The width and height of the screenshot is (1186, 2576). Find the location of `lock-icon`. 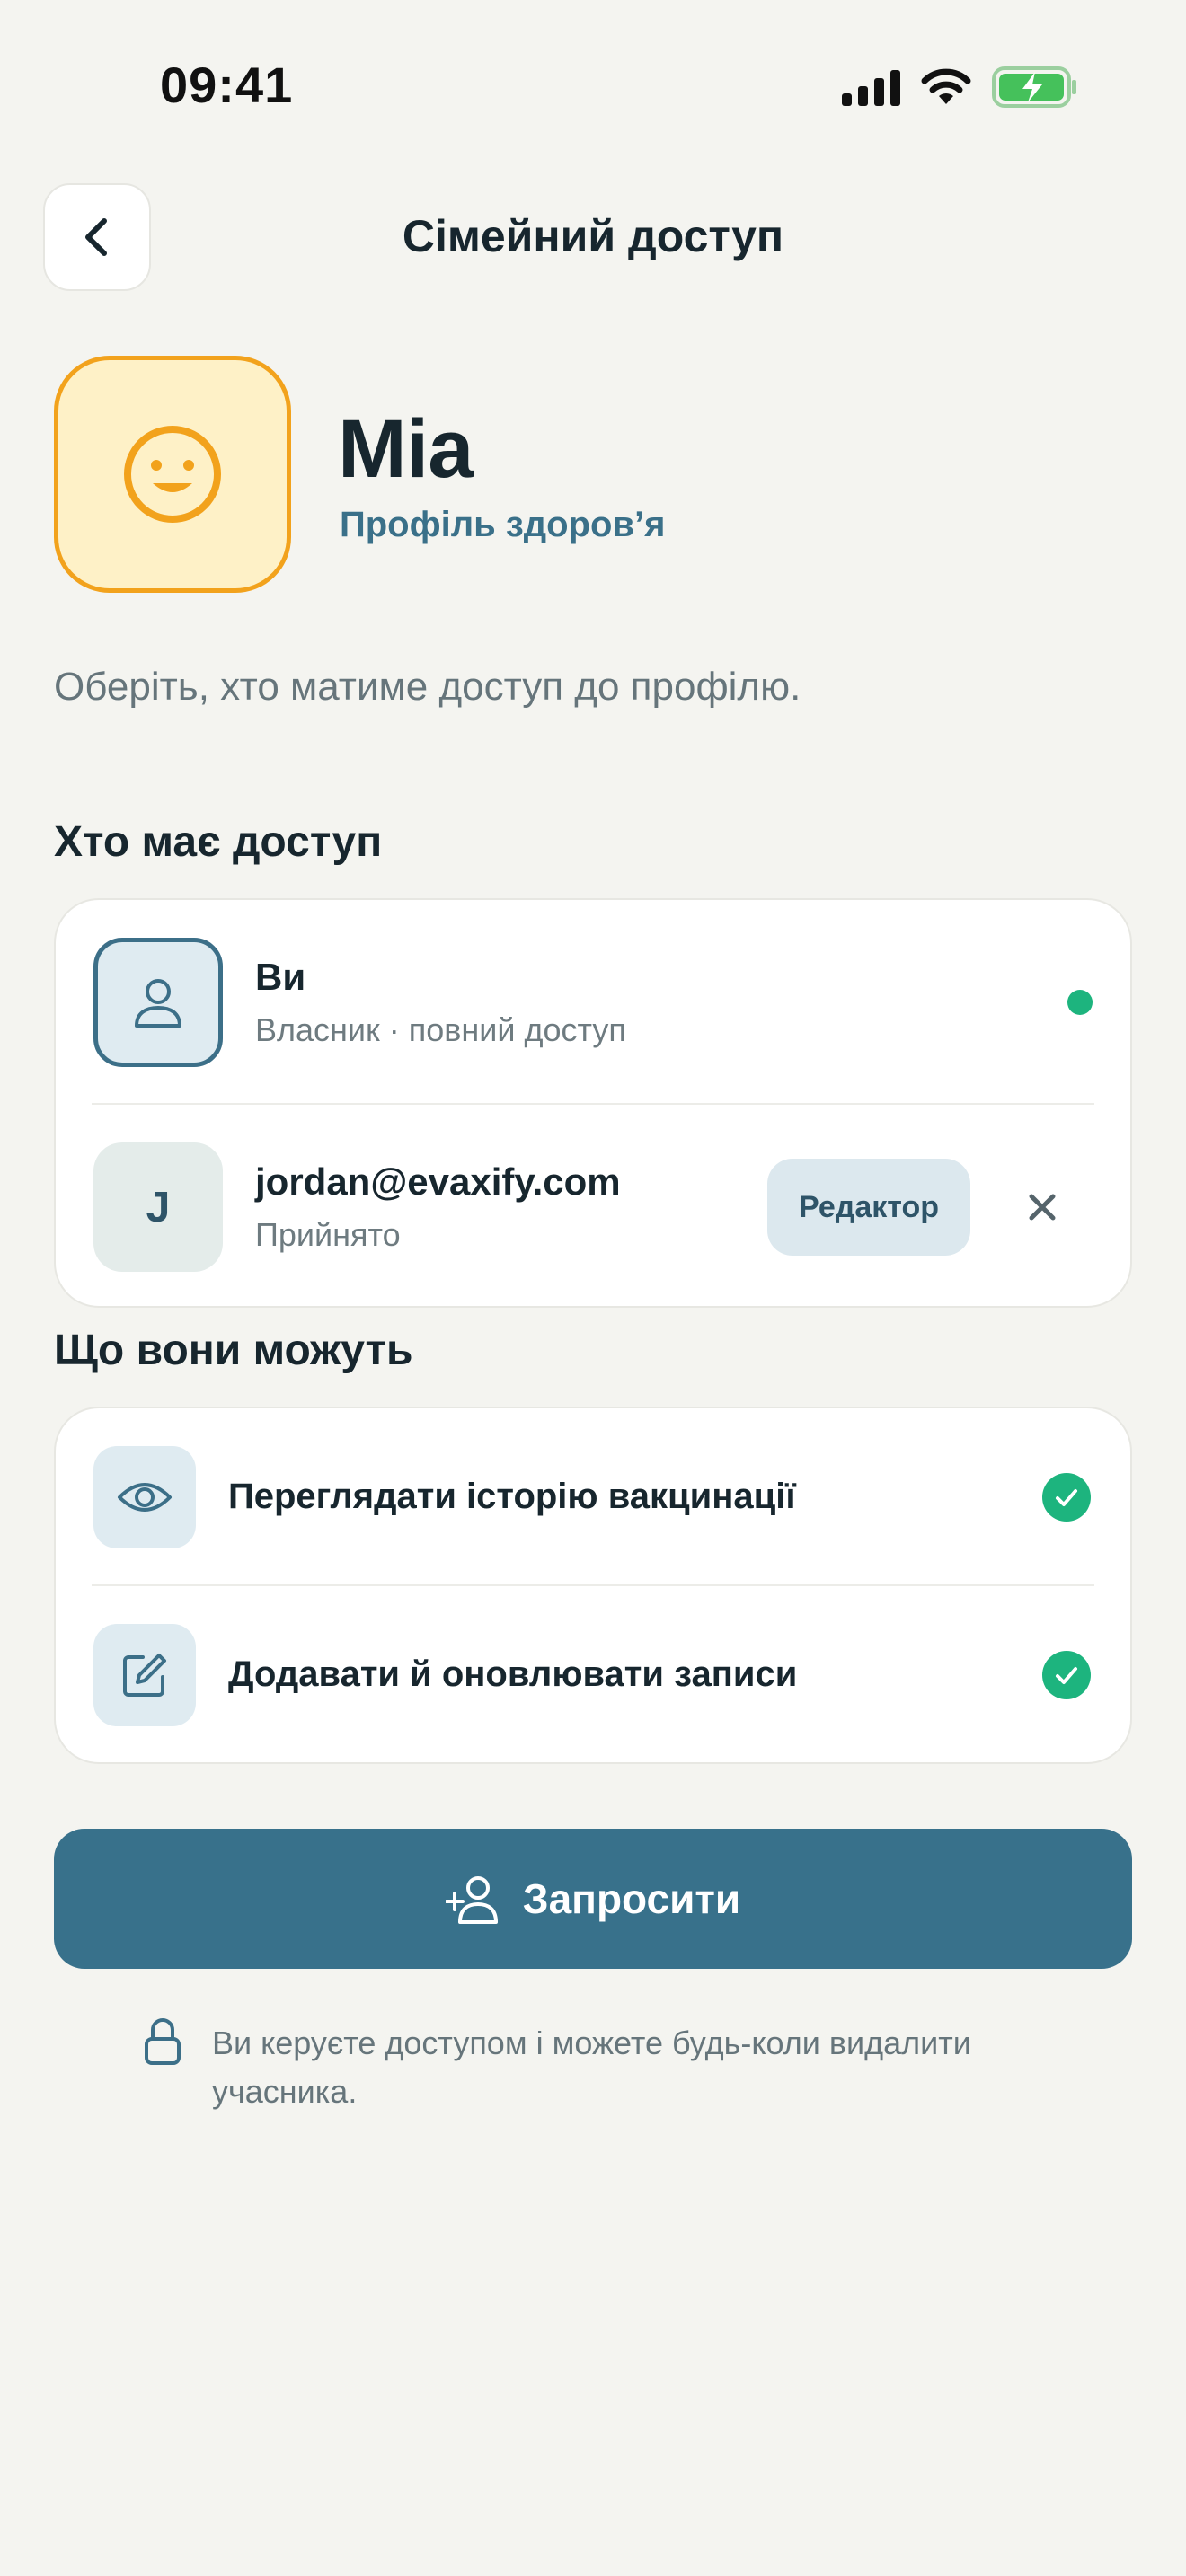

lock-icon is located at coordinates (163, 2041).